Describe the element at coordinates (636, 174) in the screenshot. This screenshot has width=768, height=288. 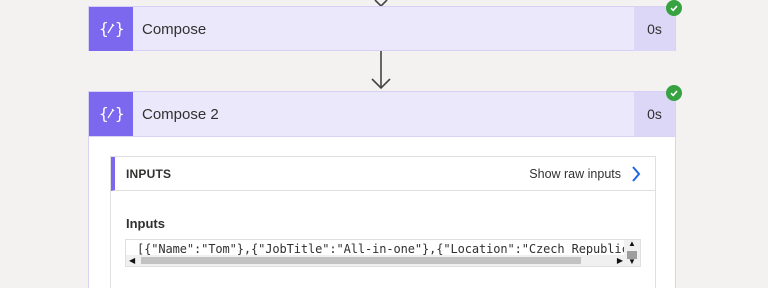
I see `chevron-right-icon` at that location.